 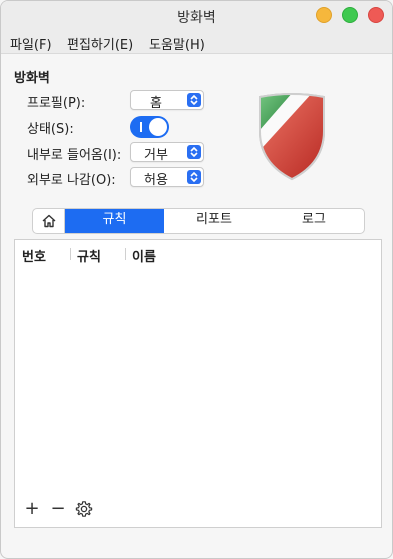 What do you see at coordinates (114, 221) in the screenshot?
I see `tab-rules: 규칙` at bounding box center [114, 221].